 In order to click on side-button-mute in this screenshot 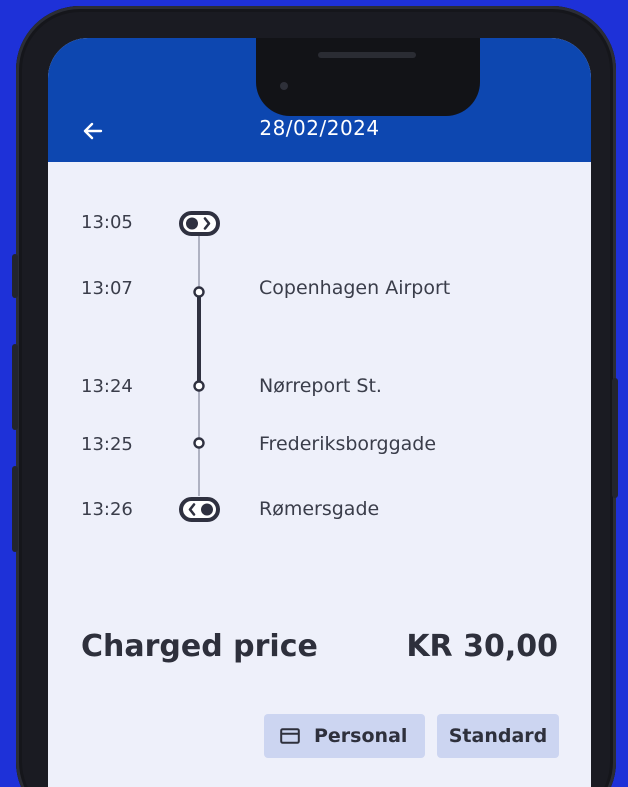, I will do `click(15, 276)`.